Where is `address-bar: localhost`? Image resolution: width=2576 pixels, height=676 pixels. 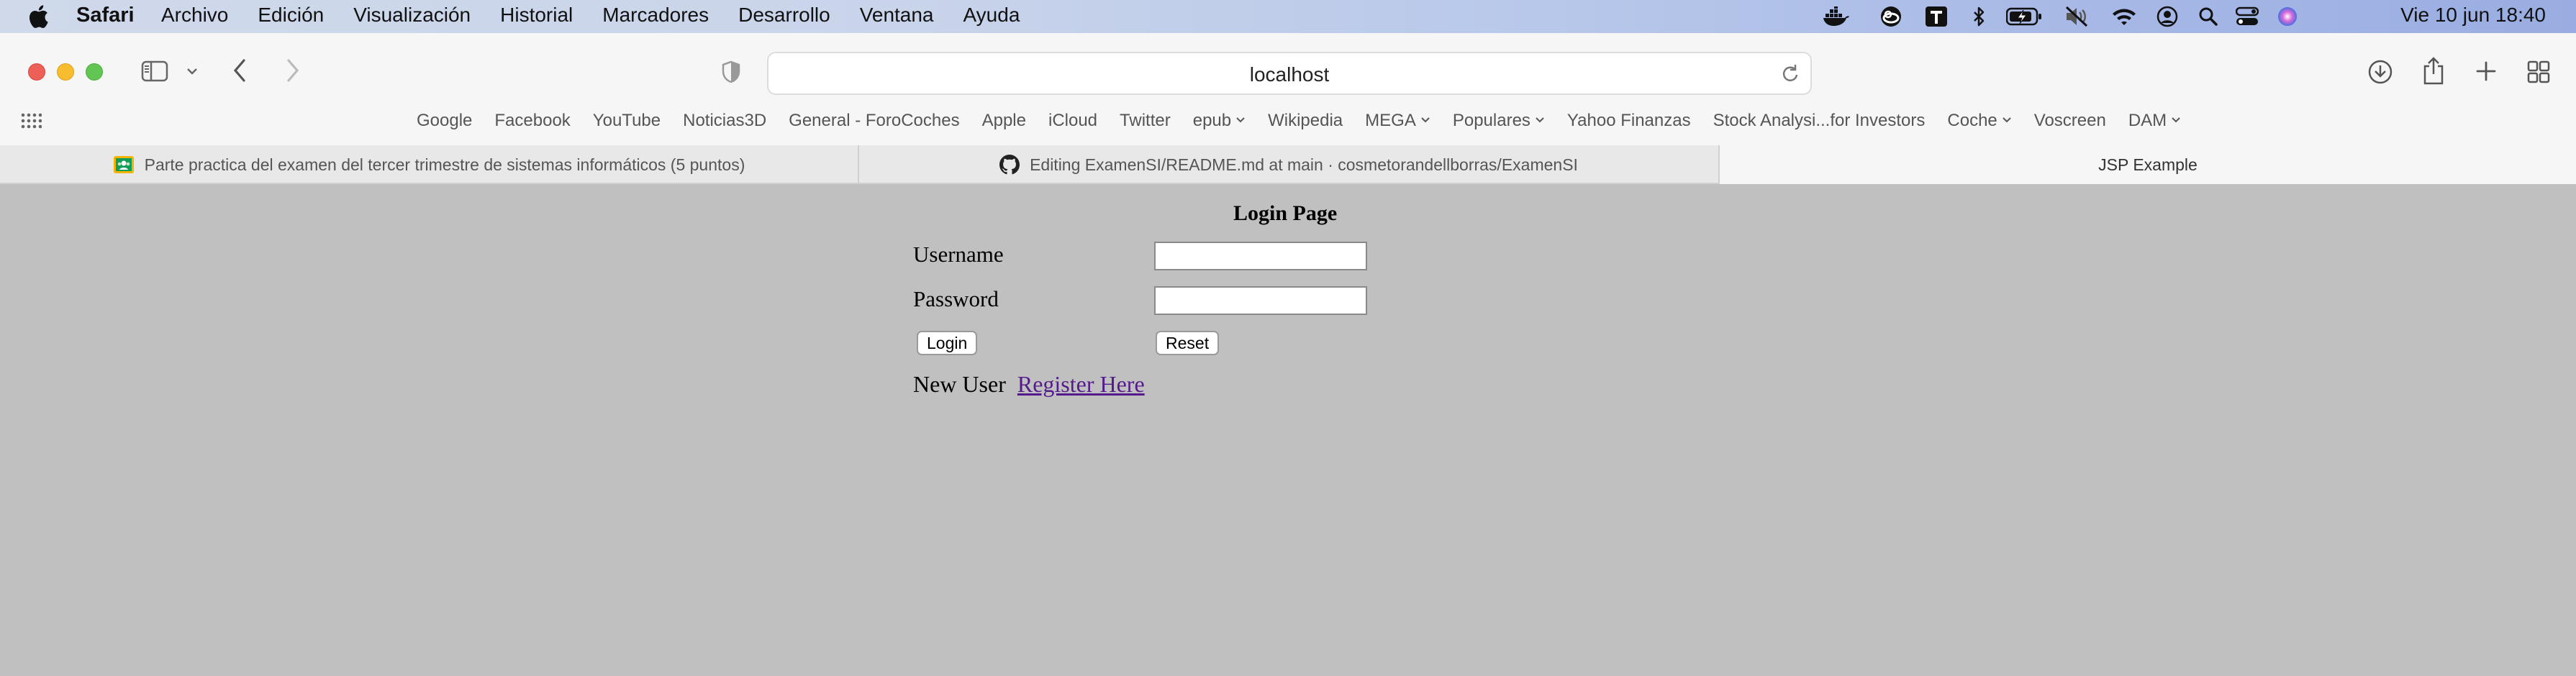
address-bar: localhost is located at coordinates (1289, 73).